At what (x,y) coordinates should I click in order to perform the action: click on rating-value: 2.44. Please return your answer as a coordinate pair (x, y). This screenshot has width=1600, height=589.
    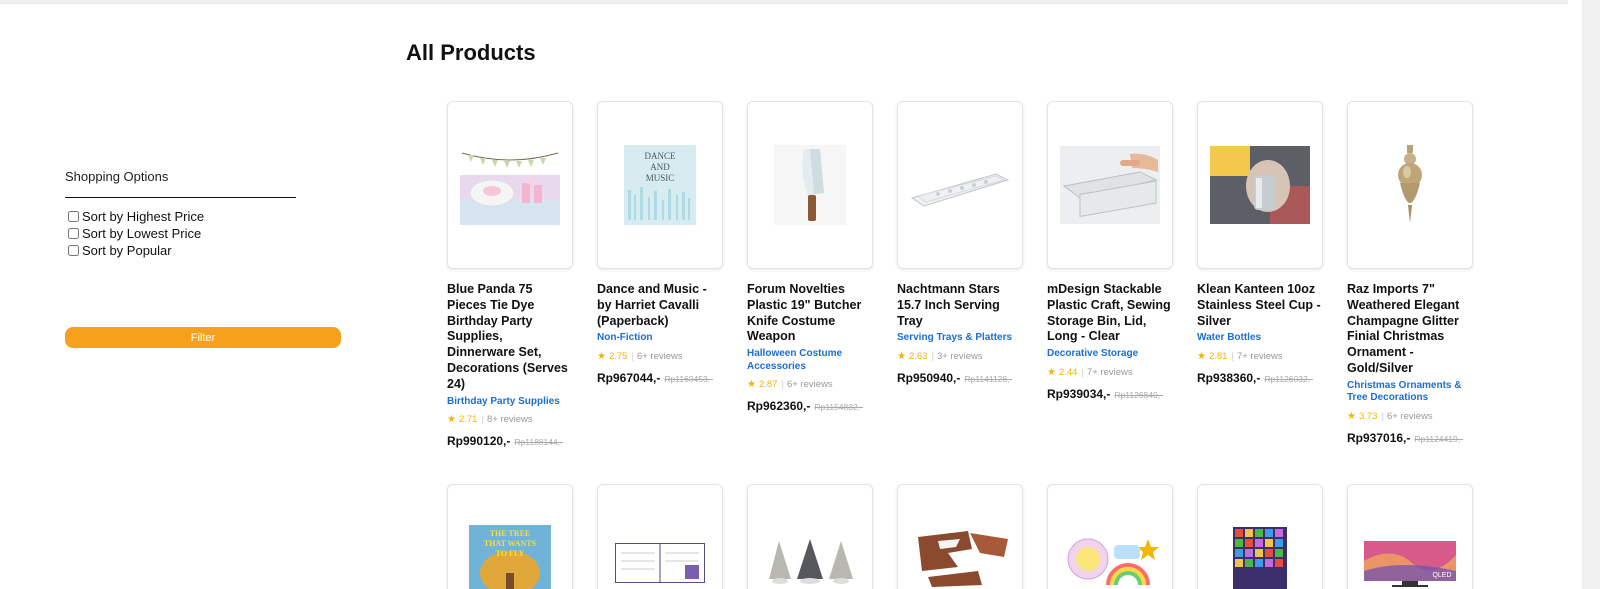
    Looking at the image, I should click on (1068, 372).